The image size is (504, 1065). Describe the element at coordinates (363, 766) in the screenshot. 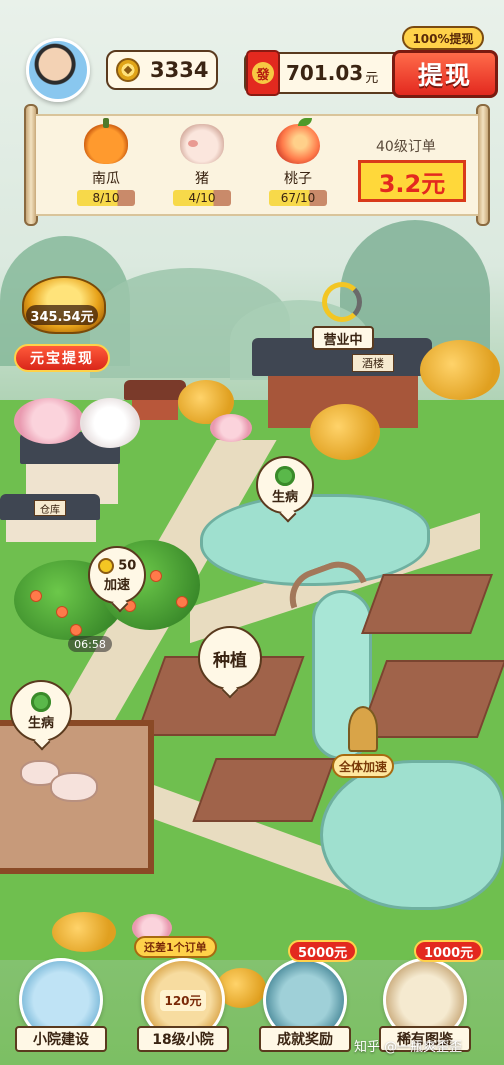

I see `accelerate-all-button: 全体加速` at that location.